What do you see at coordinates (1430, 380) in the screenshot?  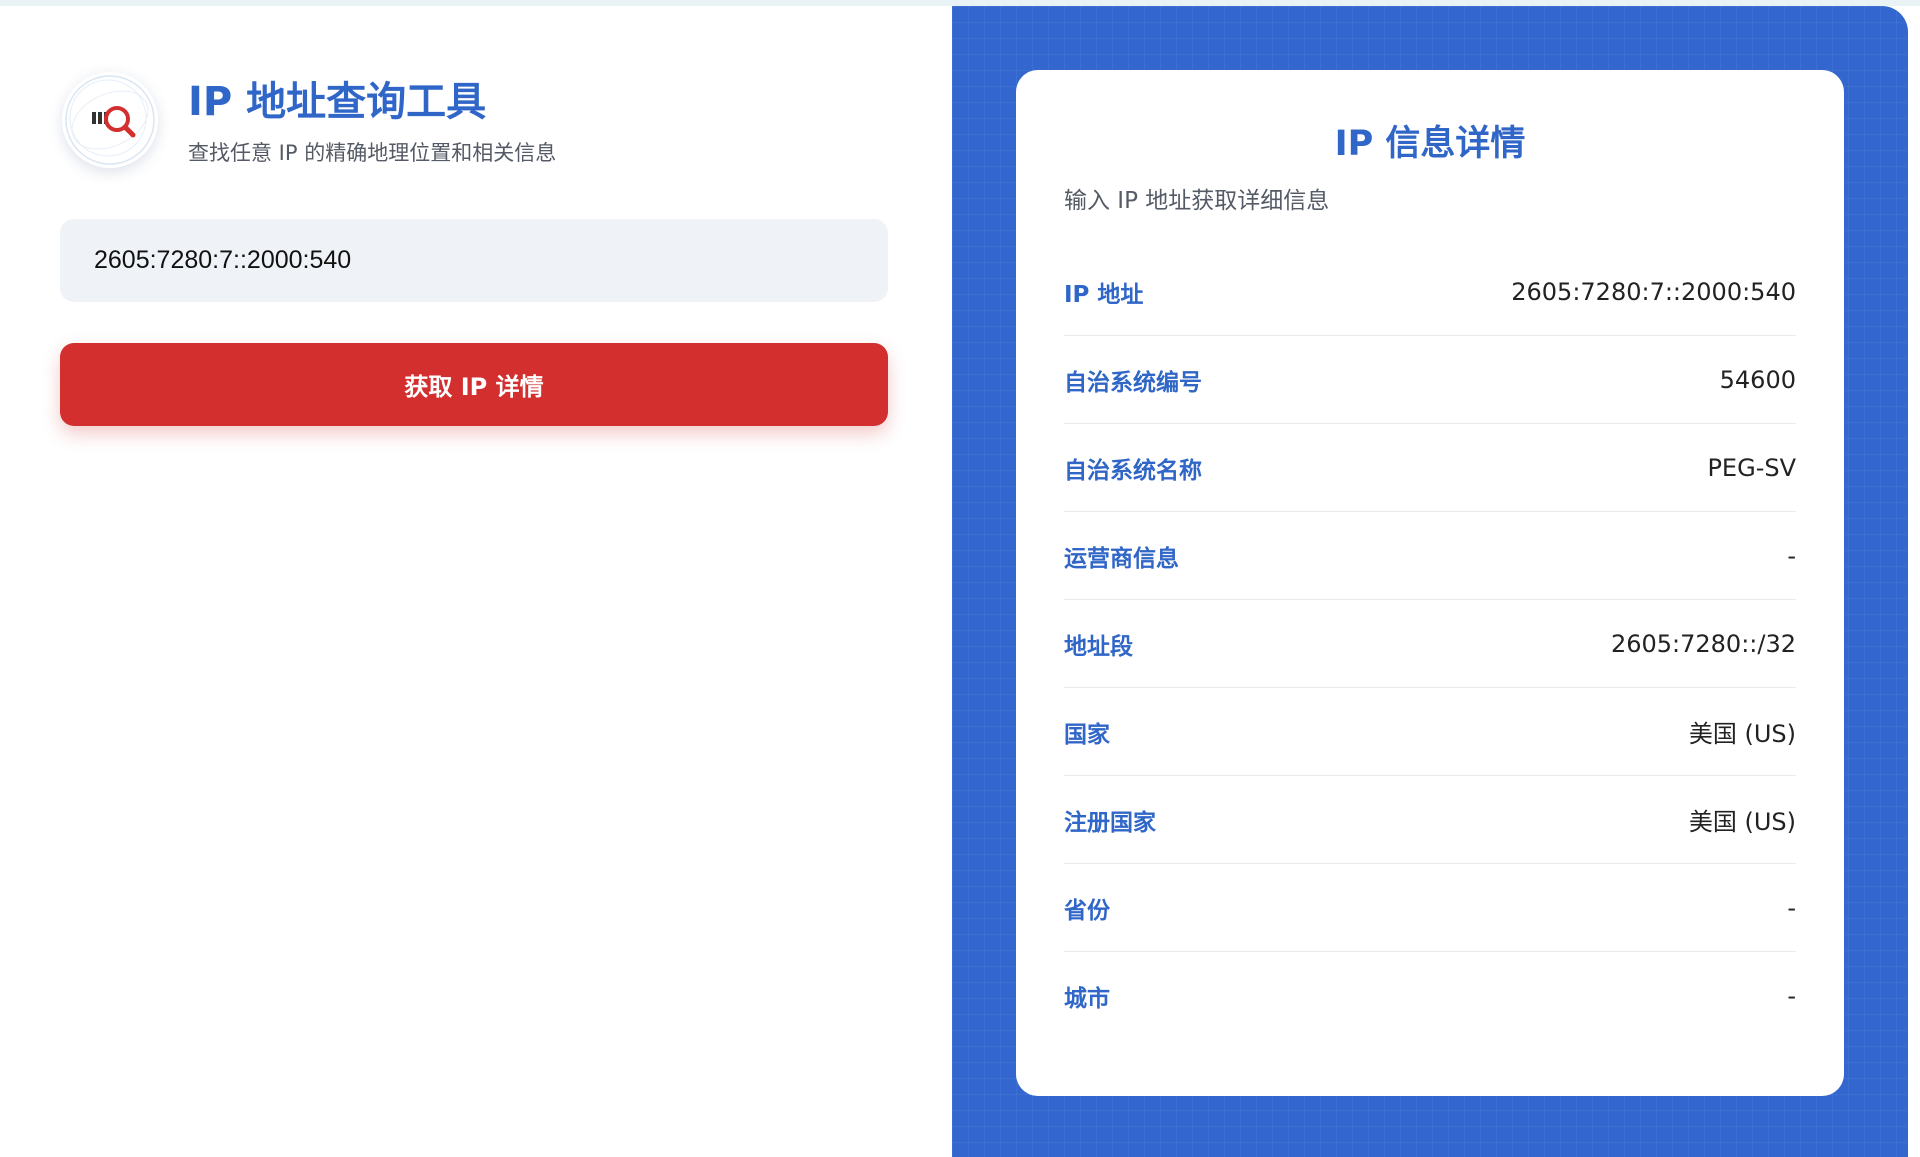 I see `info-row-asn: 自治系统编号 54600` at bounding box center [1430, 380].